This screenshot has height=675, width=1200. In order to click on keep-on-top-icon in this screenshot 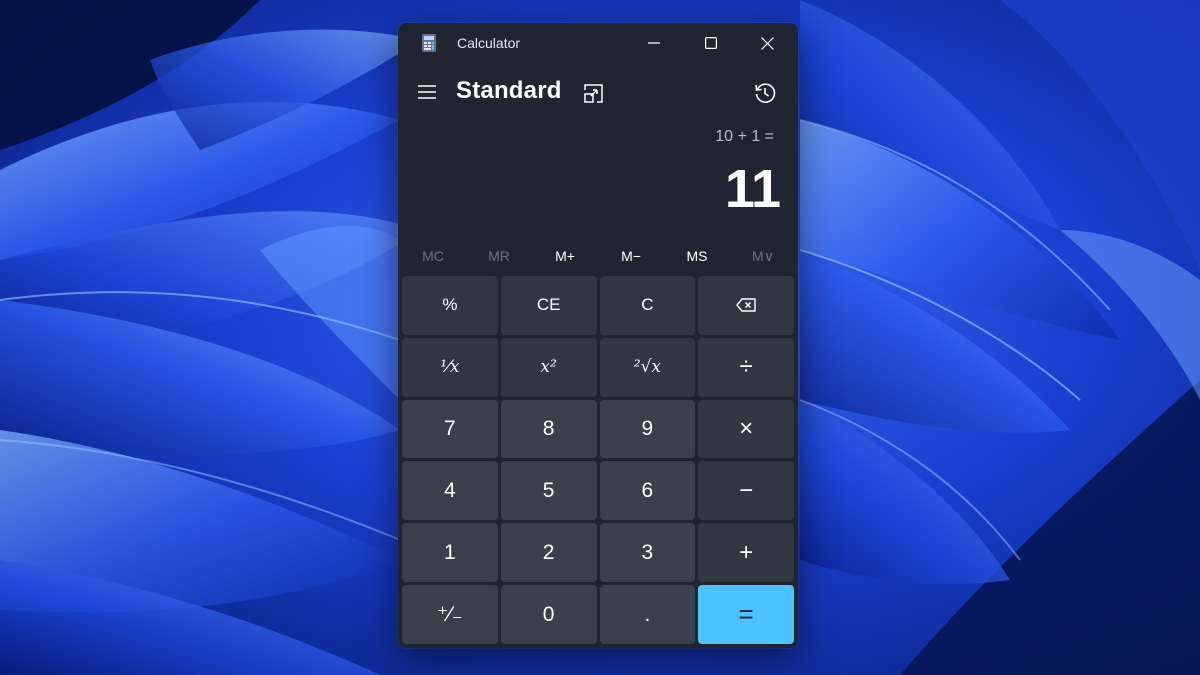, I will do `click(593, 93)`.